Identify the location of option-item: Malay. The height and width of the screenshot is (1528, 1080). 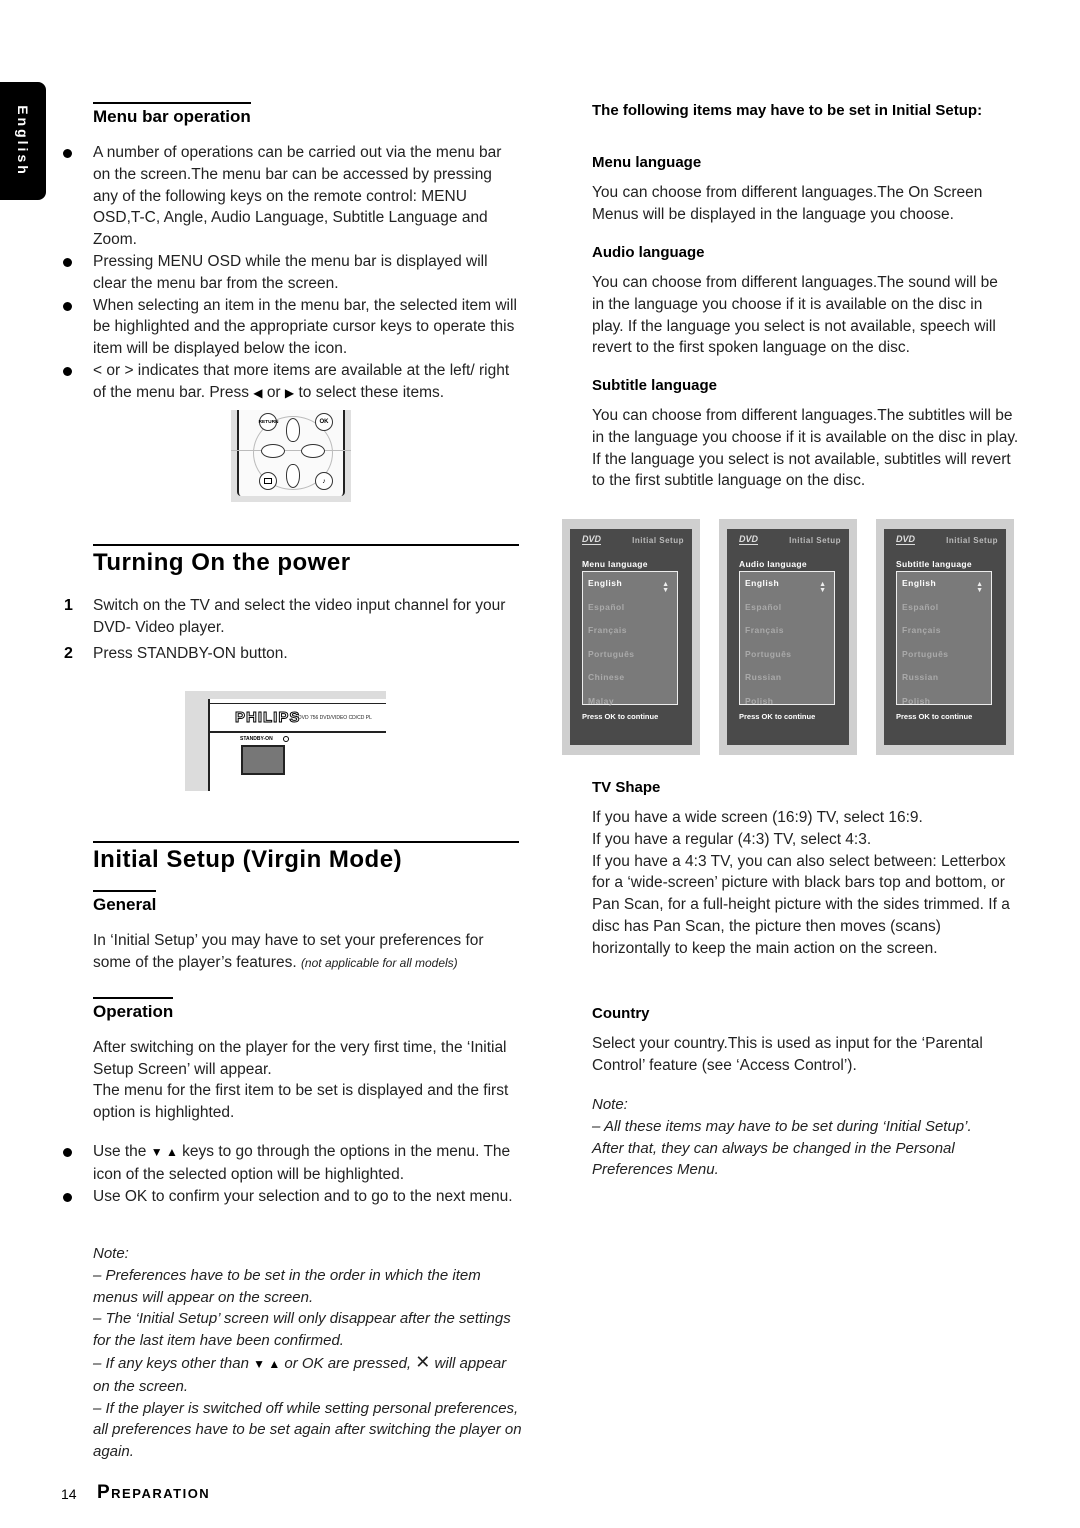
(601, 700).